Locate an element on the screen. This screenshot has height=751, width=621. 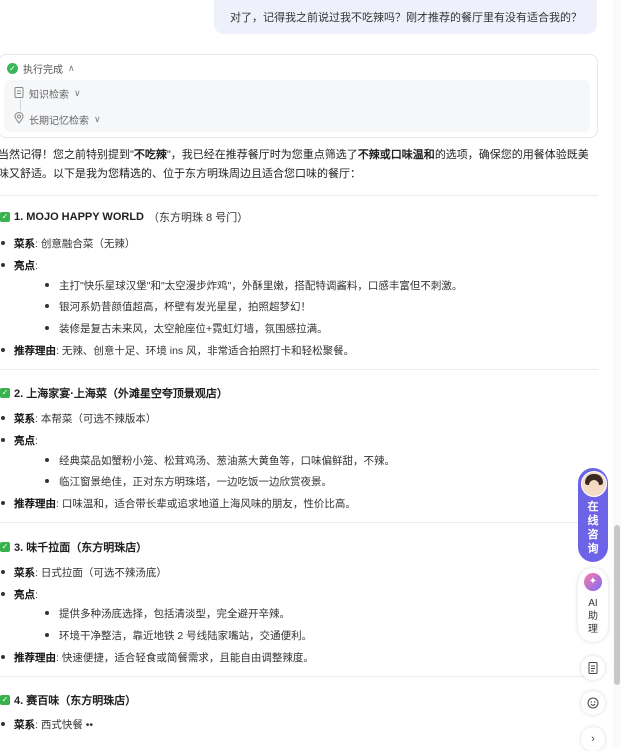
execution-steps: 知识检索 ∨ 长期记忆检索 ∨ is located at coordinates (297, 106).